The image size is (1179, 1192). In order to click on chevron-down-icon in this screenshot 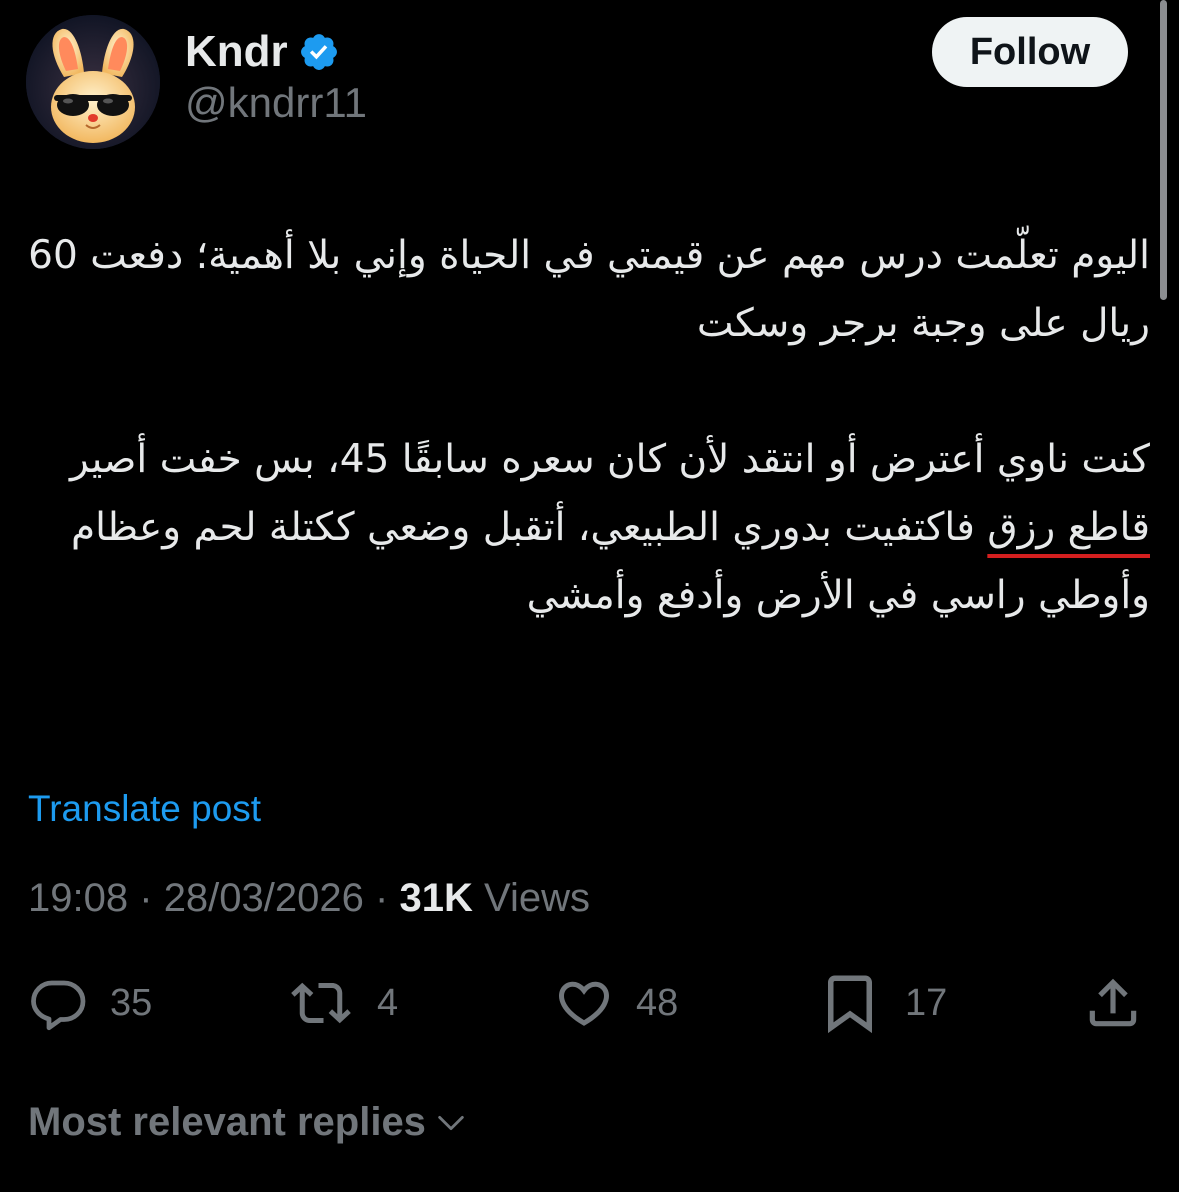, I will do `click(451, 1122)`.